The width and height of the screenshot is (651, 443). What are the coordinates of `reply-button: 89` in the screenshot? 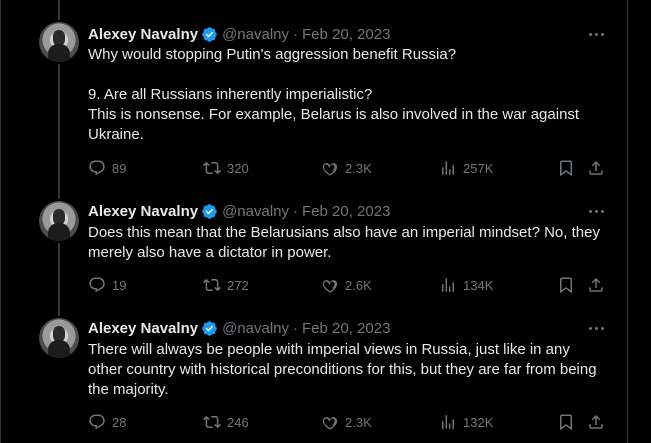 It's located at (107, 168).